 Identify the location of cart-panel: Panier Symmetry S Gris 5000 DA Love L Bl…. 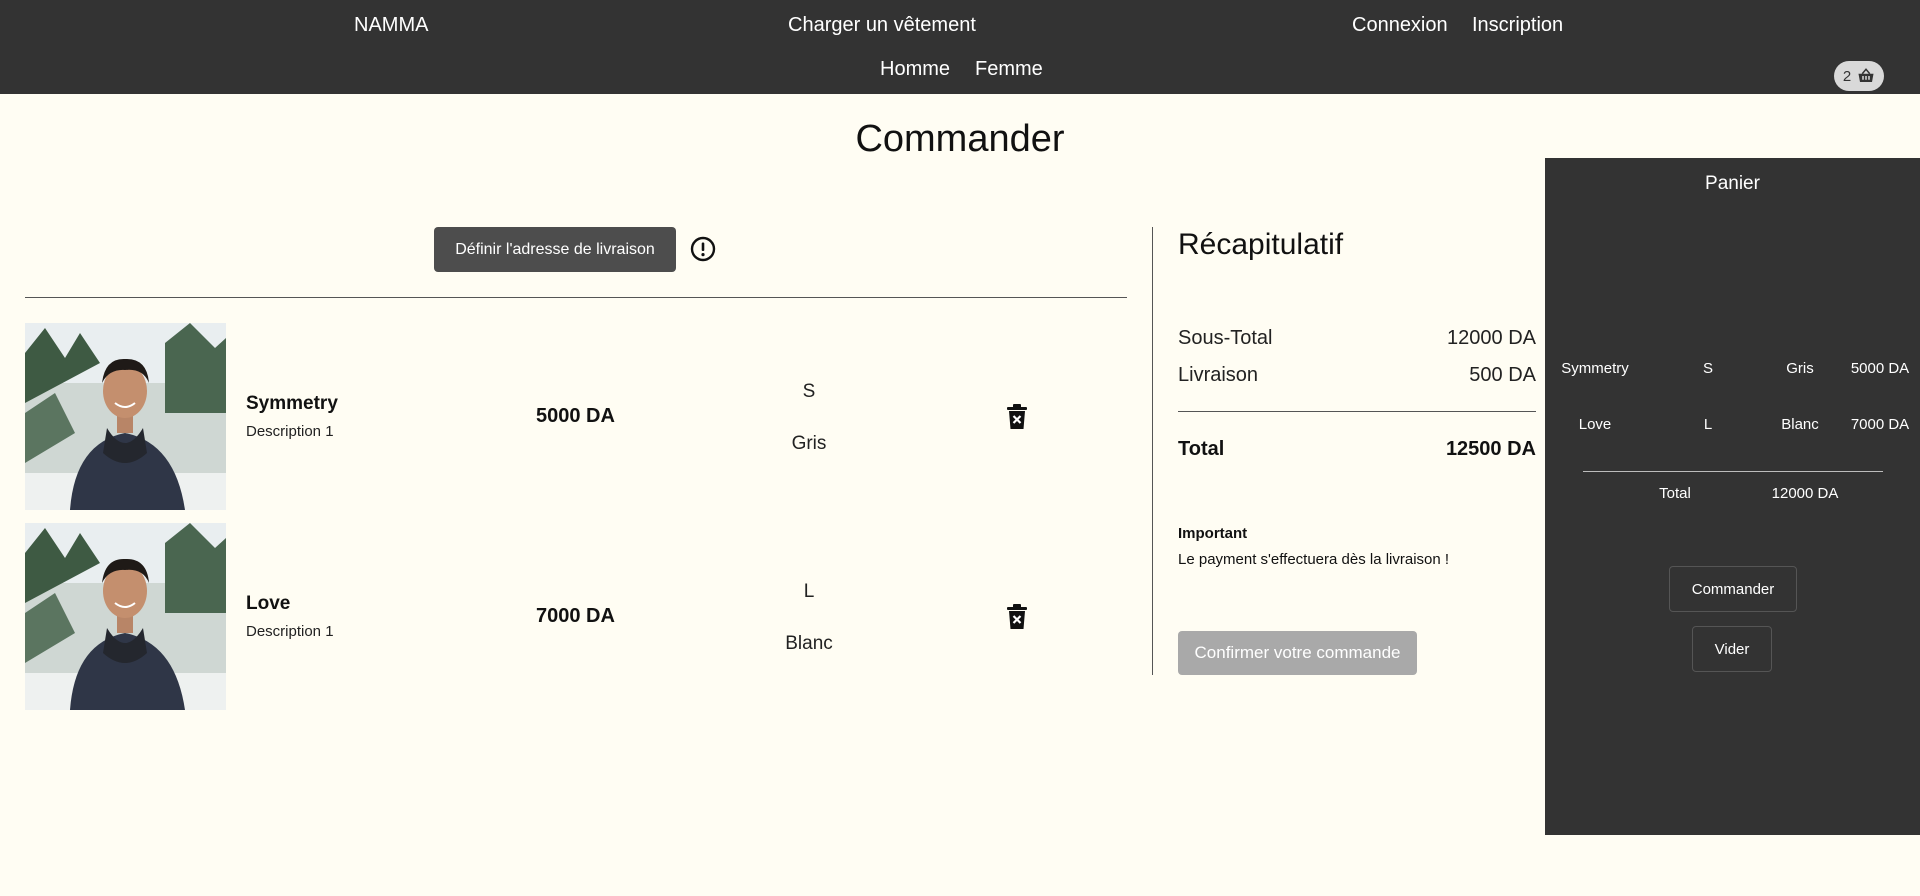
(1732, 496).